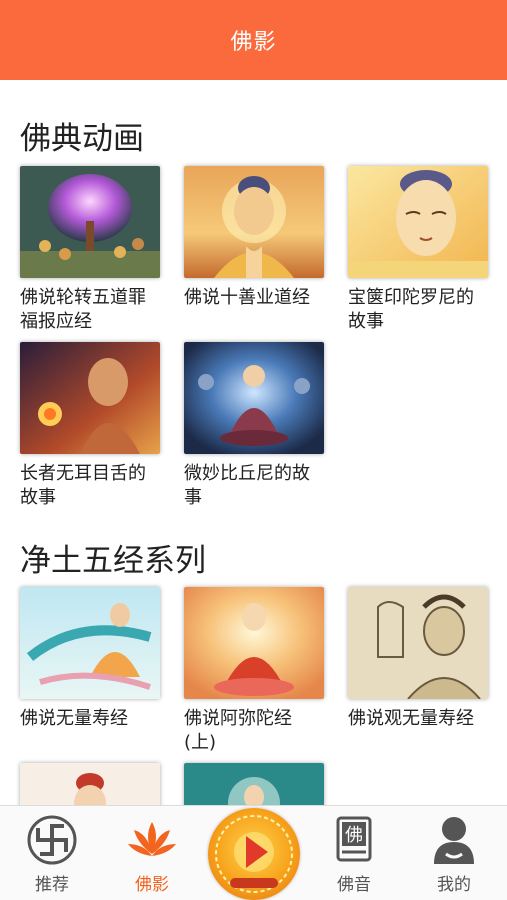  I want to click on video-card: 佛说观无量寿经, so click(418, 659).